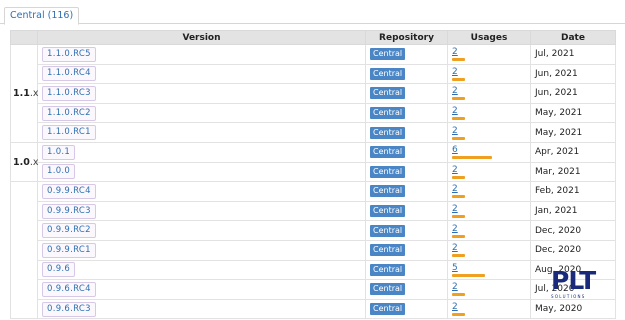 The width and height of the screenshot is (625, 320). I want to click on version-cell: 1.1.0.RC1, so click(201, 132).